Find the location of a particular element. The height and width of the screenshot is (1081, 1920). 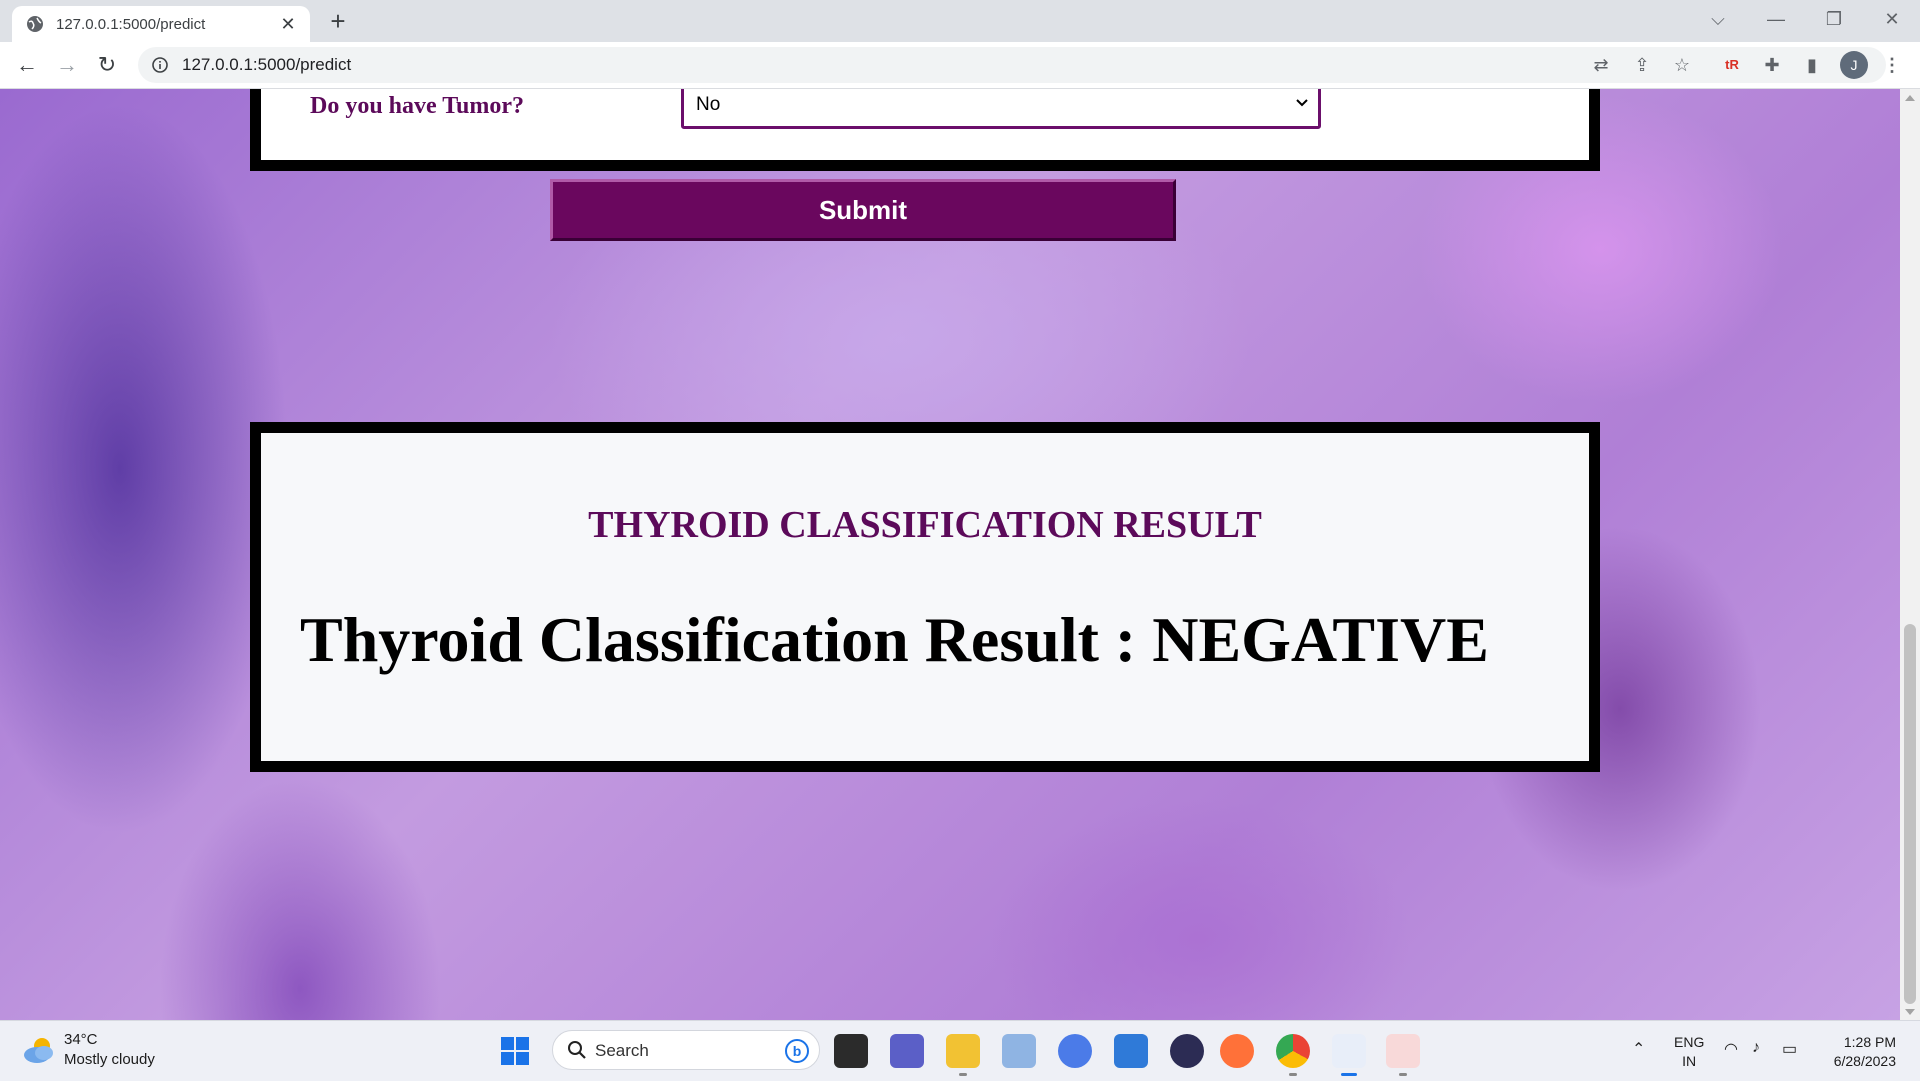

scrollbar-thumb is located at coordinates (1910, 814).